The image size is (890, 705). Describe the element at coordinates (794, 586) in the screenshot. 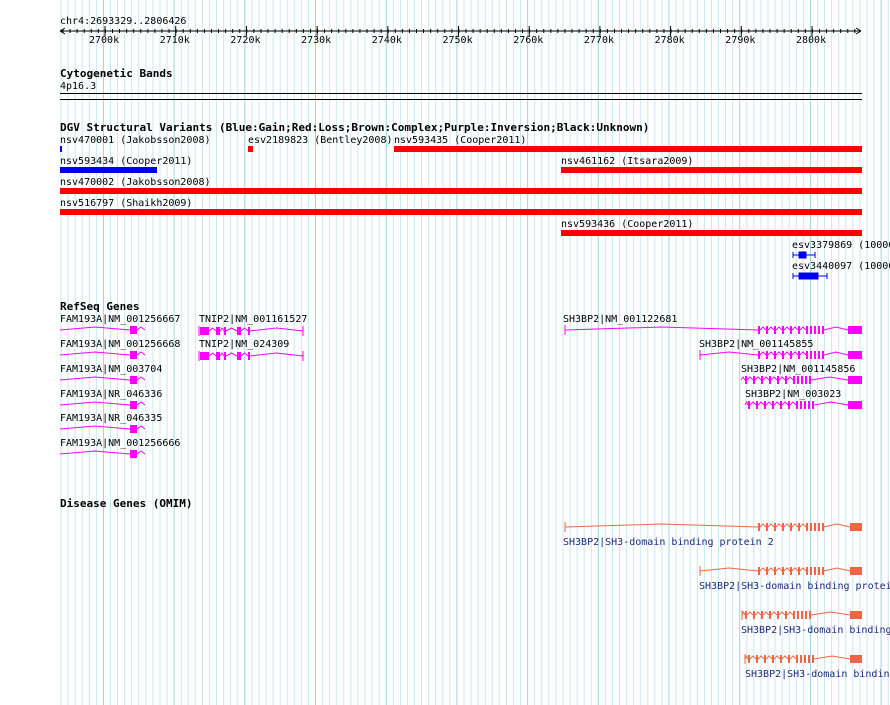

I see `omim-gene-label: SH3BP2|SH3-domain binding protei` at that location.